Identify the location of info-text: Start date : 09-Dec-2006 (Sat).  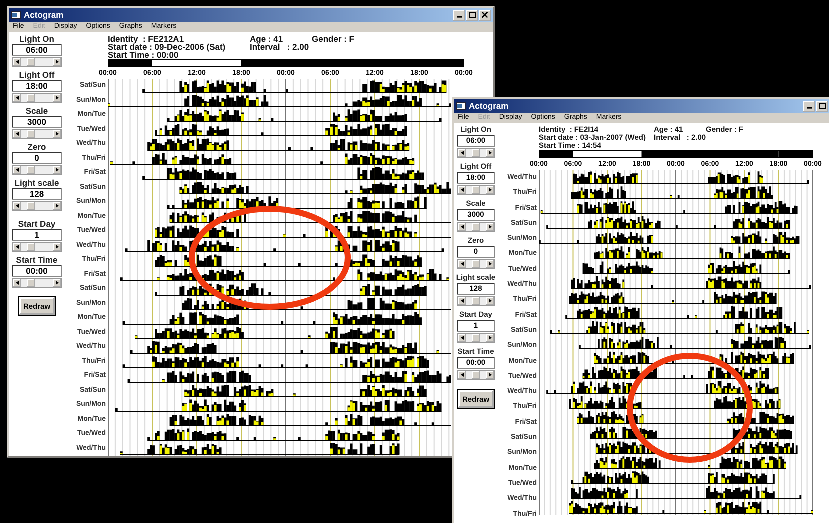
(167, 47).